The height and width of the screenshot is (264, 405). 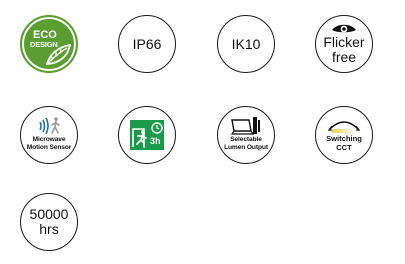 I want to click on ik10-badge: IK10, so click(x=246, y=44).